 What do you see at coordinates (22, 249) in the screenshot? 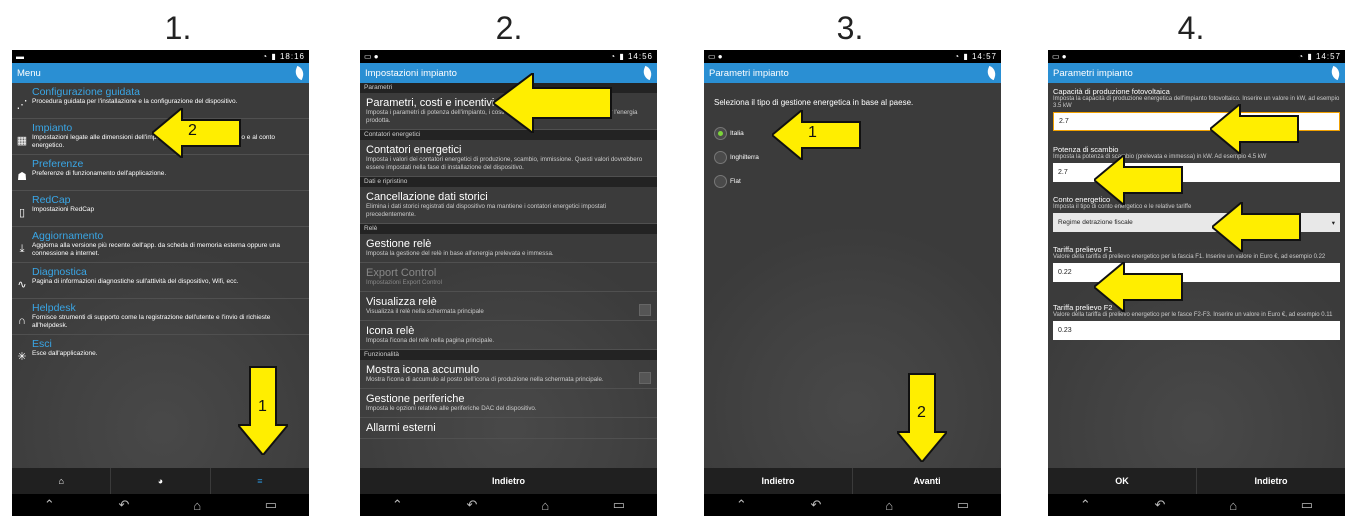
I see `download-icon: ⤓` at bounding box center [22, 249].